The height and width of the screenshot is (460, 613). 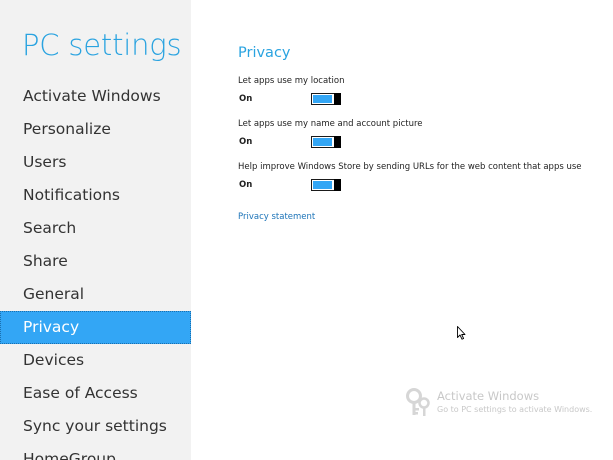 I want to click on sidebar-item-notifications: Notifications, so click(x=95, y=195).